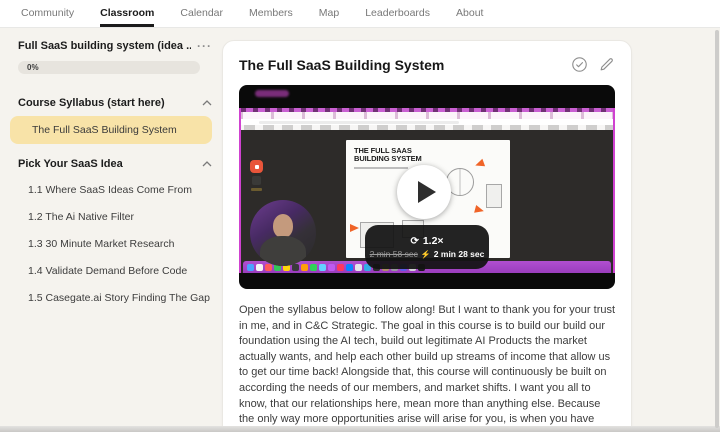  Describe the element at coordinates (606, 64) in the screenshot. I see `edit-icon` at that location.